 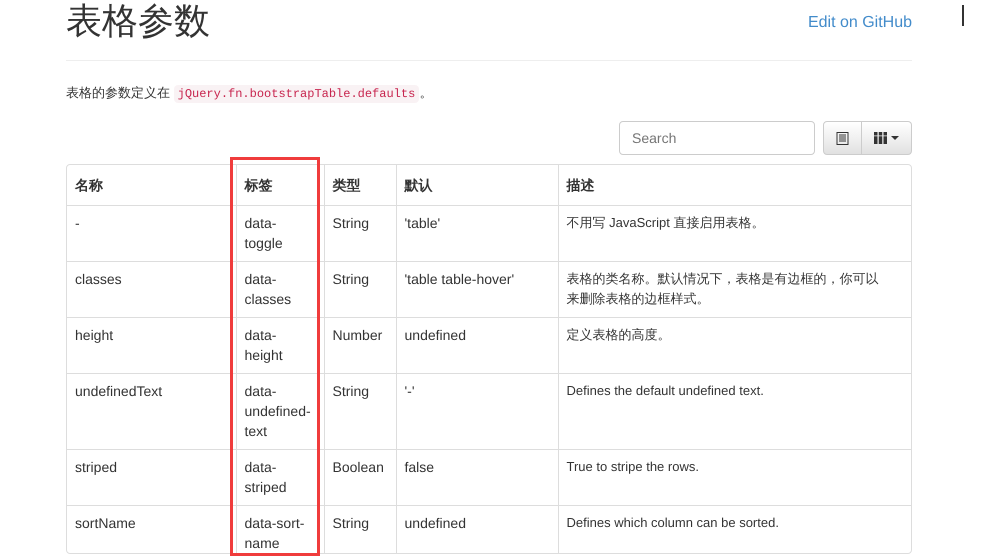 What do you see at coordinates (151, 478) in the screenshot?
I see `name-cell: striped` at bounding box center [151, 478].